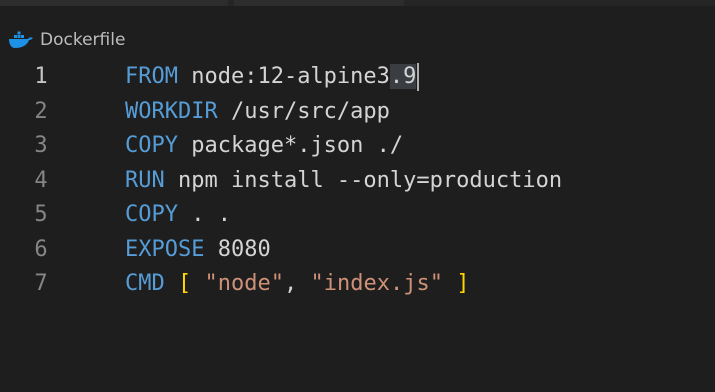 The height and width of the screenshot is (392, 715). Describe the element at coordinates (283, 76) in the screenshot. I see `text-token: node:12-alpine3` at that location.